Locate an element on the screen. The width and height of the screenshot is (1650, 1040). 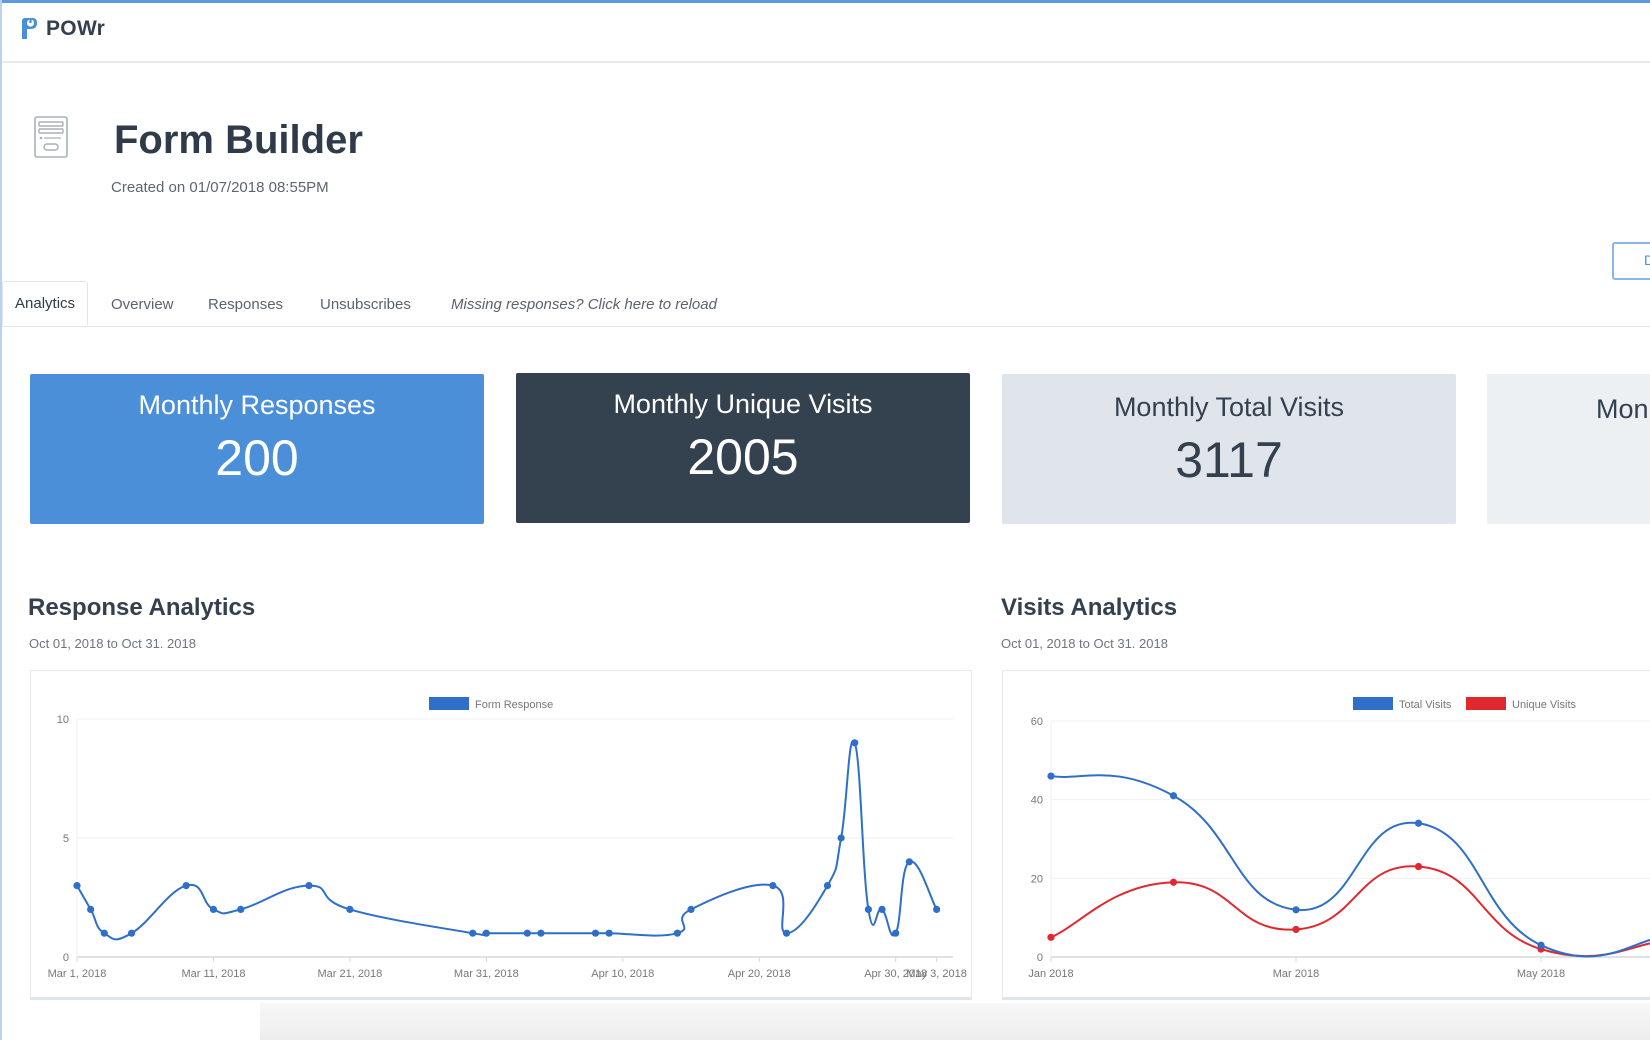
brand-logo: POWr is located at coordinates (62, 29).